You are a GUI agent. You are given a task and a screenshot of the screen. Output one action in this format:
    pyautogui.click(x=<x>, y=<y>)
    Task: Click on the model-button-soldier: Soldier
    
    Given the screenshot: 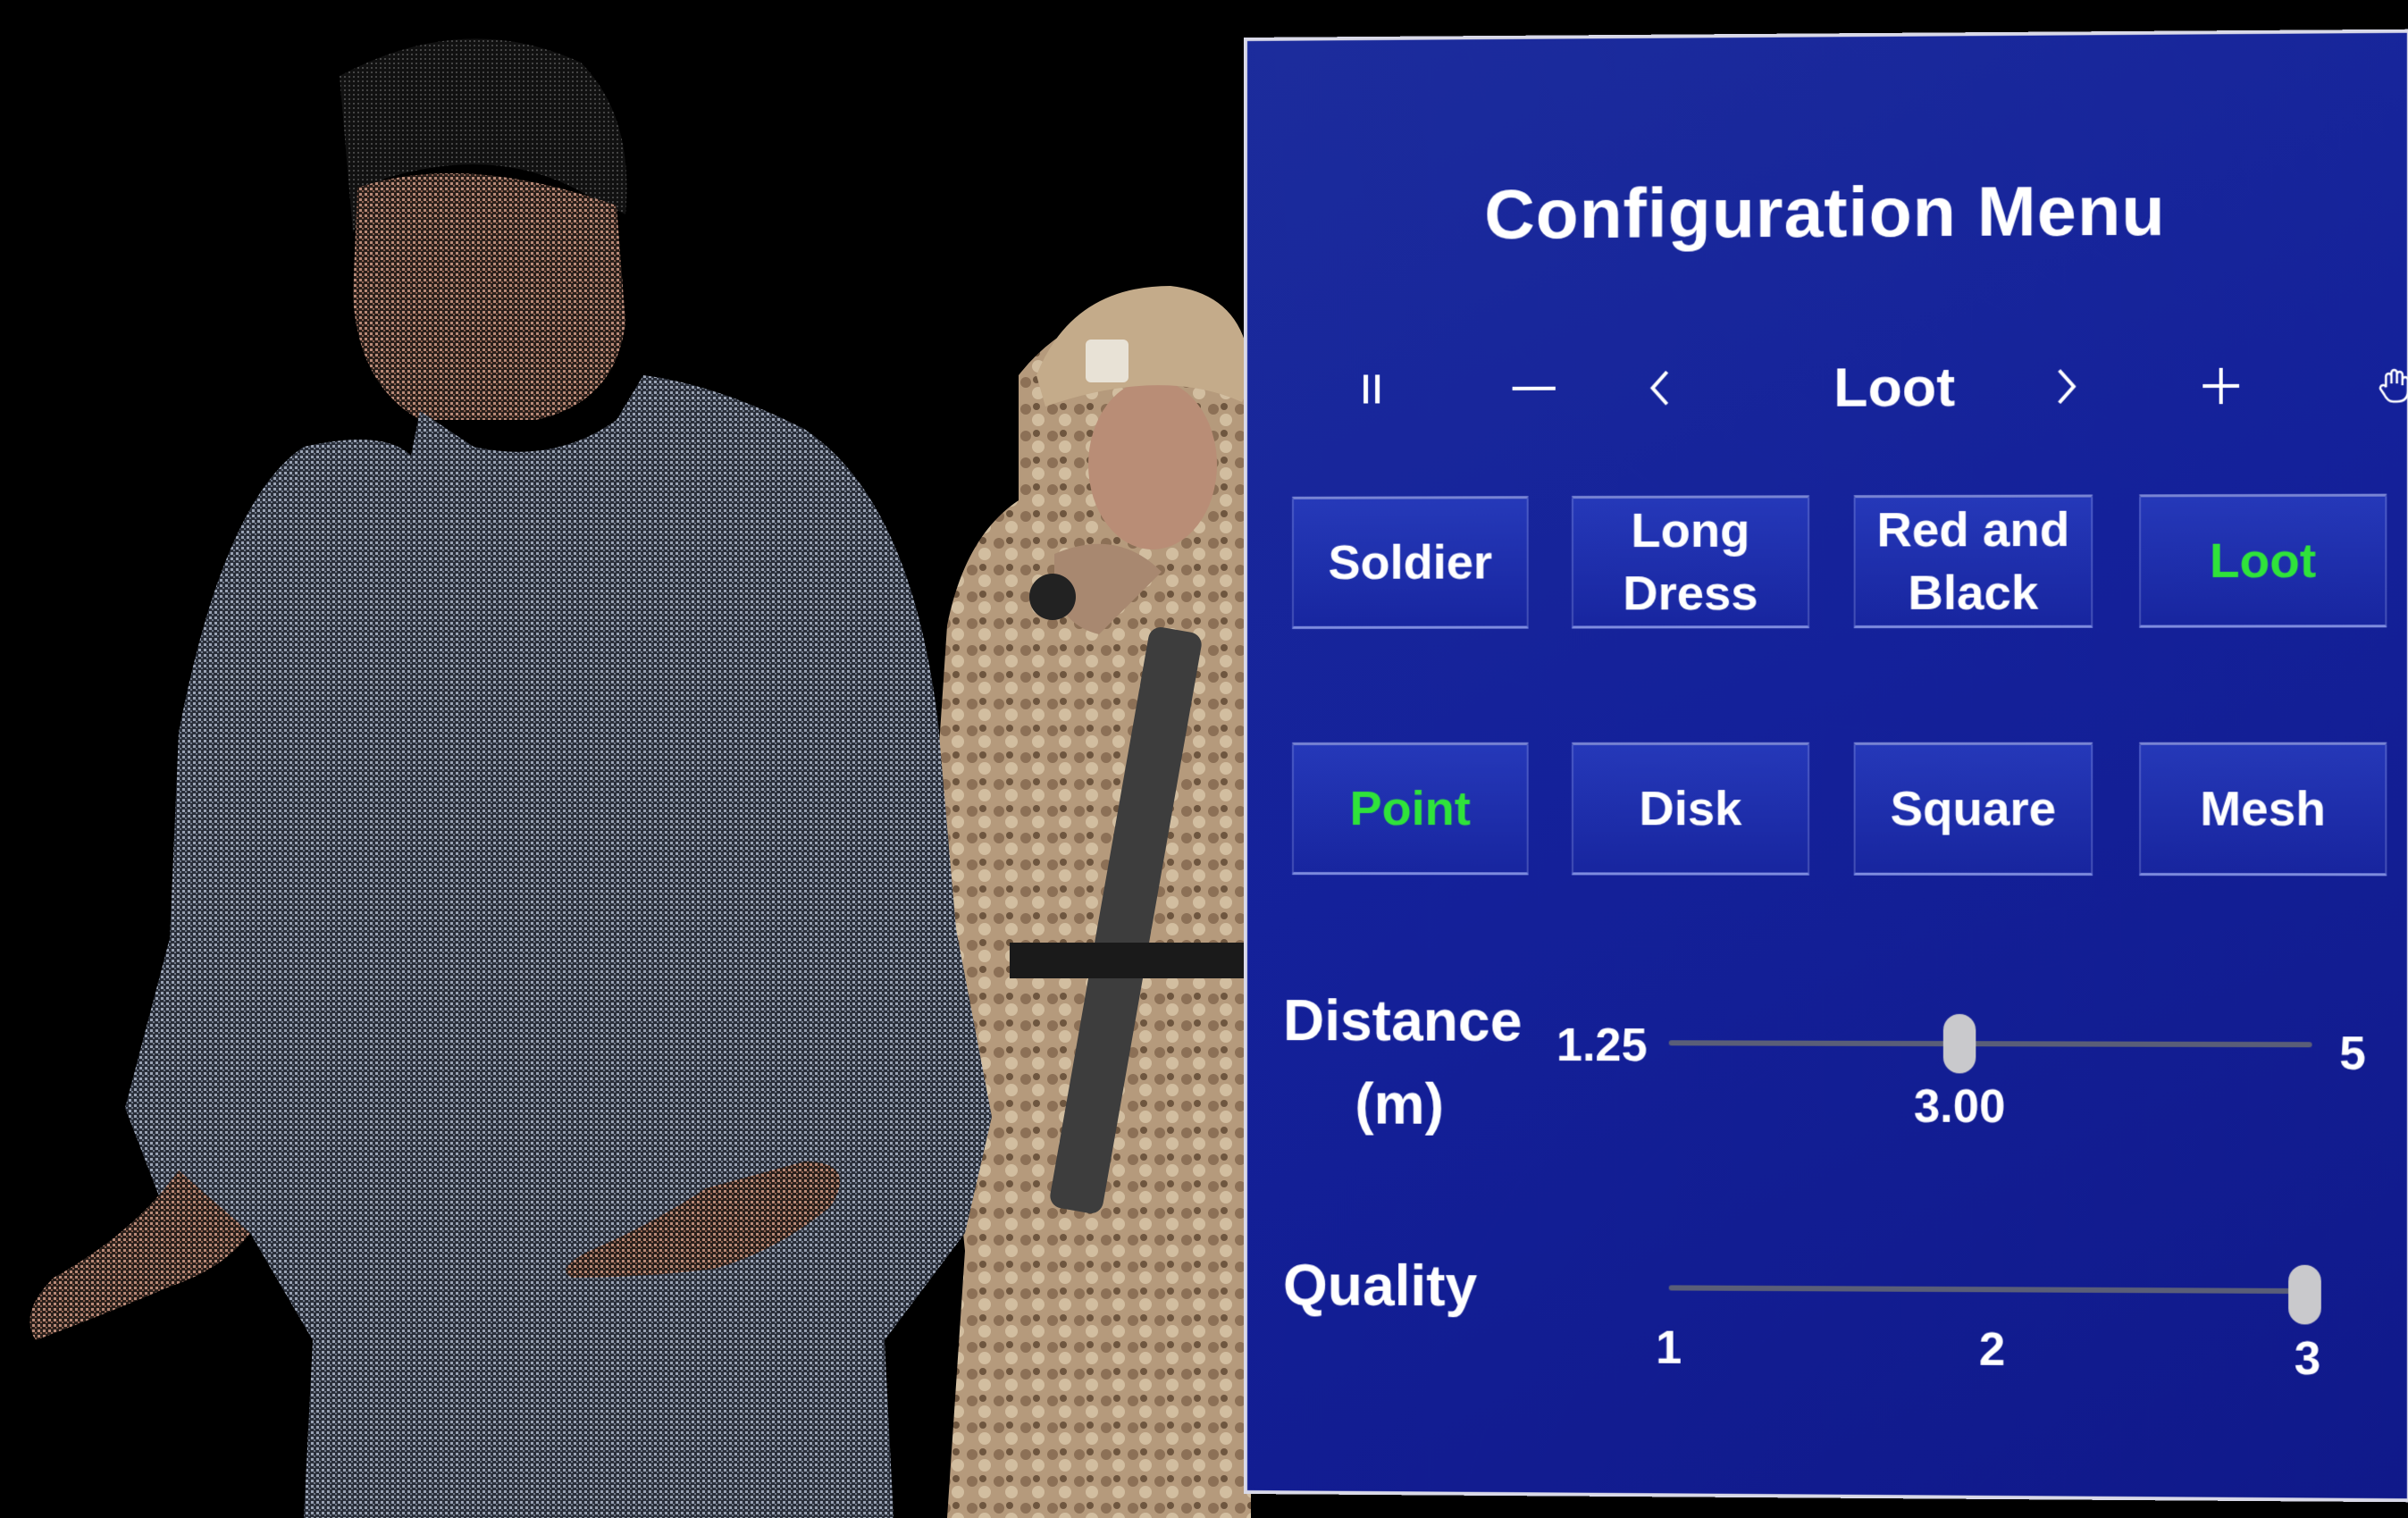 What is the action you would take?
    pyautogui.click(x=1410, y=562)
    